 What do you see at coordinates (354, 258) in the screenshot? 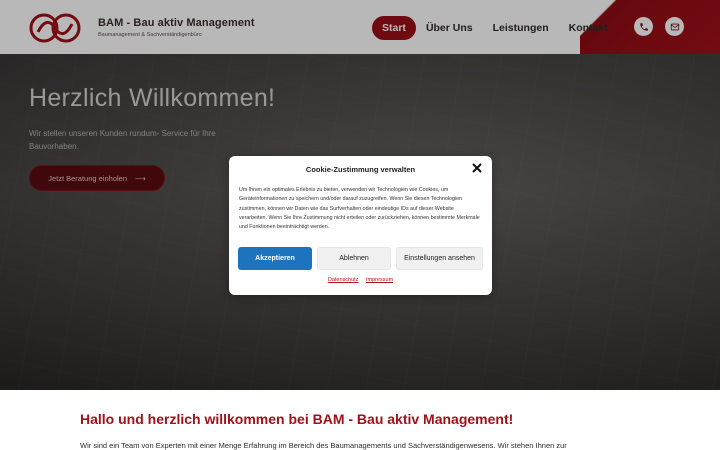
I see `deny-button: Ablehnen` at bounding box center [354, 258].